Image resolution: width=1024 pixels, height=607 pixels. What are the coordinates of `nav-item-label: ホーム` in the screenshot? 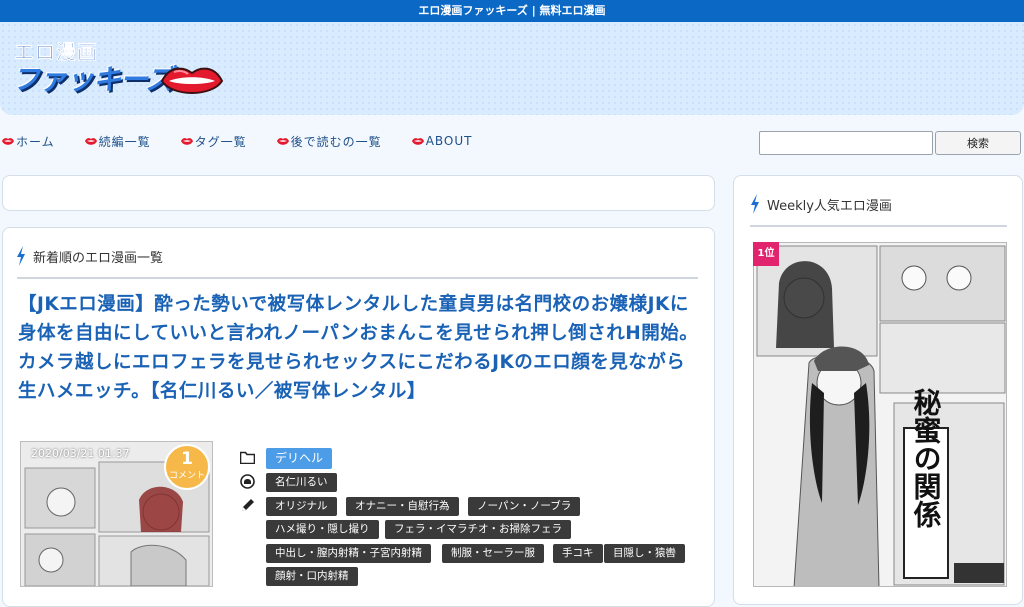 It's located at (35, 141).